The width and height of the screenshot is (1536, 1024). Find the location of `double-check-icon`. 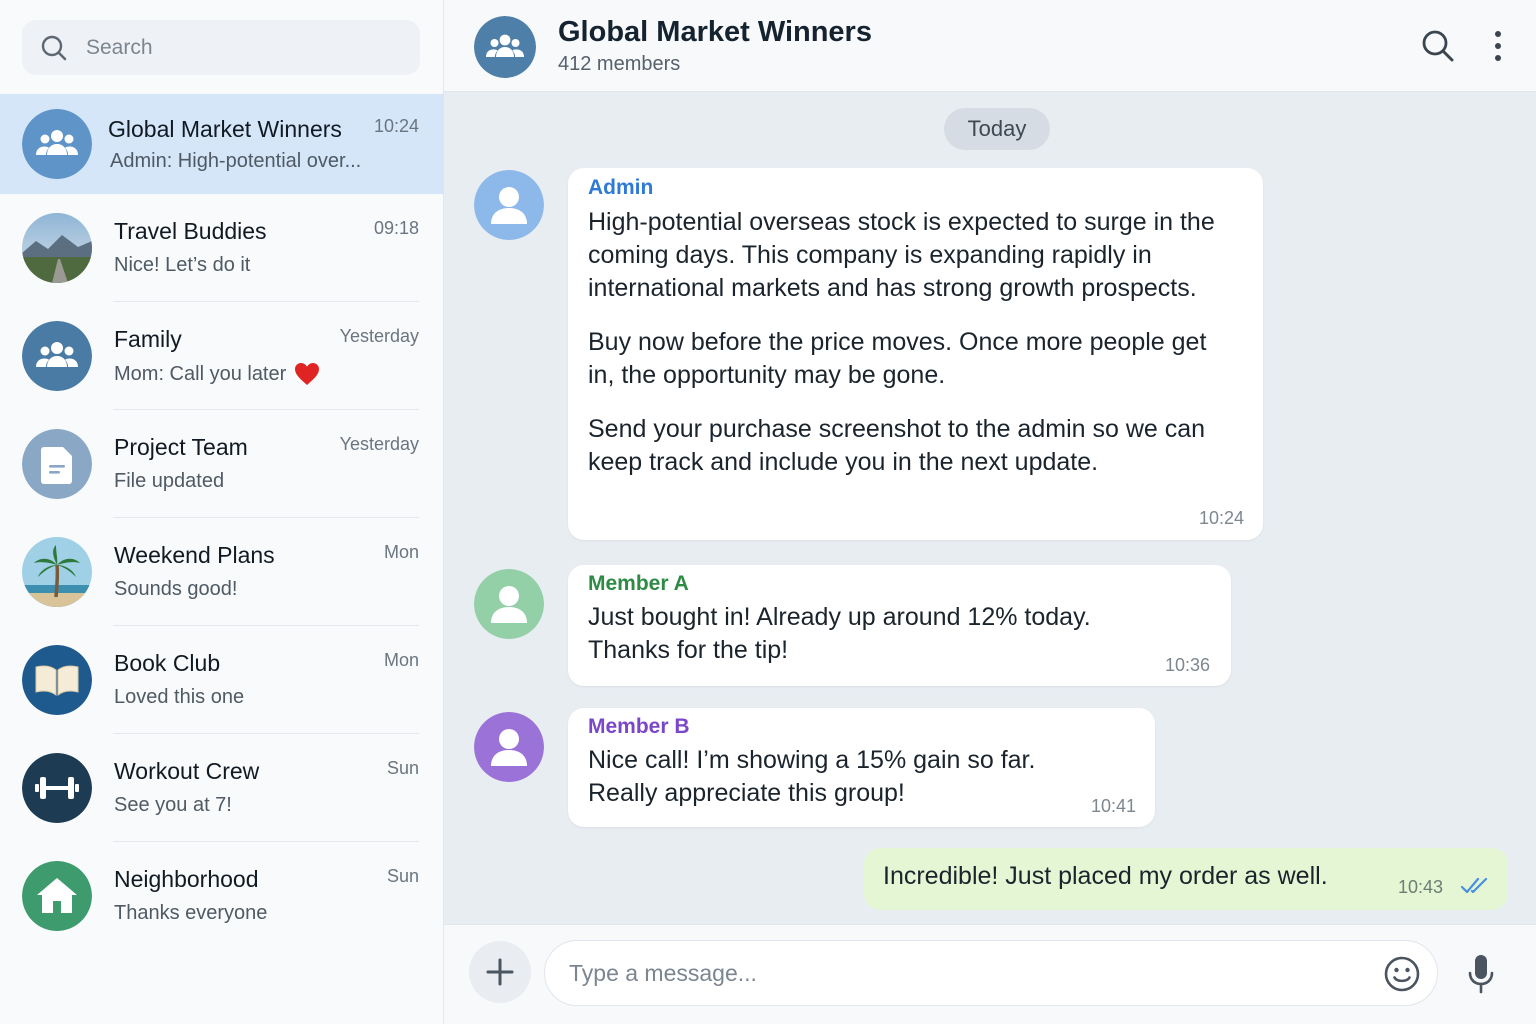

double-check-icon is located at coordinates (1474, 885).